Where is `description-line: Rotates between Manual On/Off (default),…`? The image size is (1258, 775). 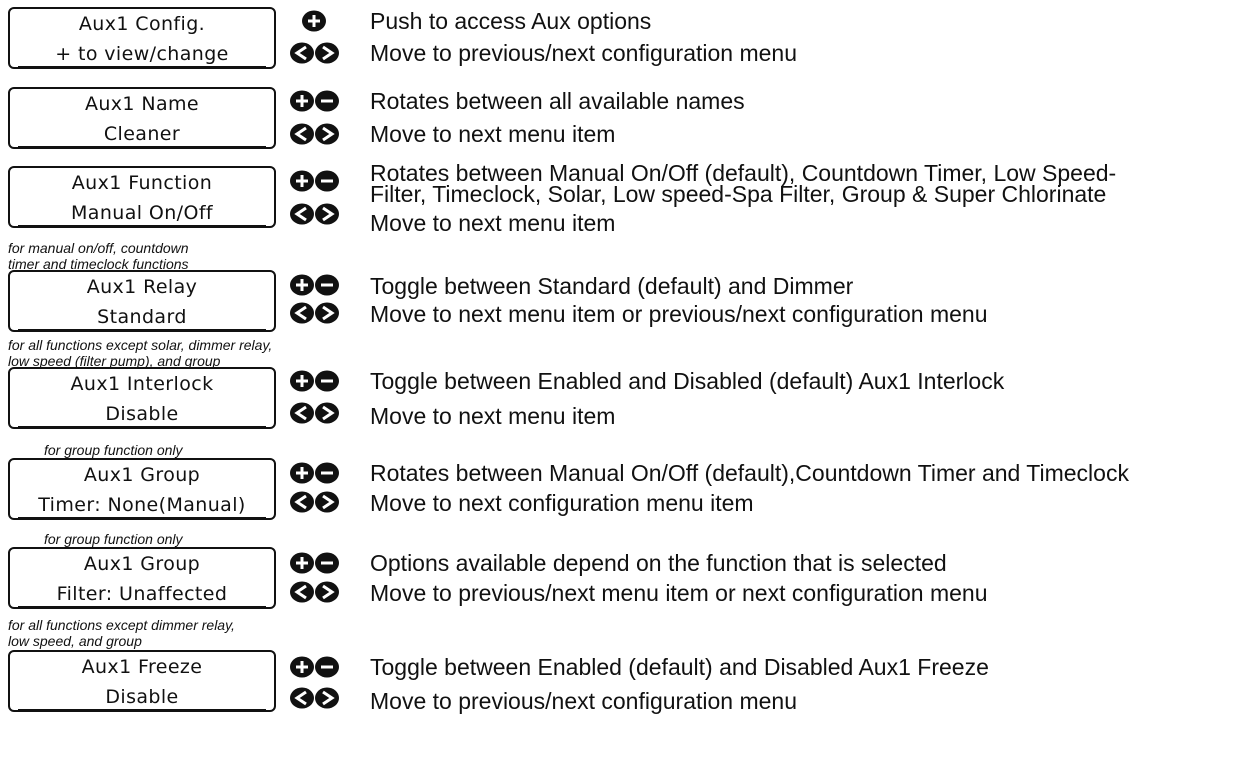
description-line: Rotates between Manual On/Off (default),… is located at coordinates (749, 473).